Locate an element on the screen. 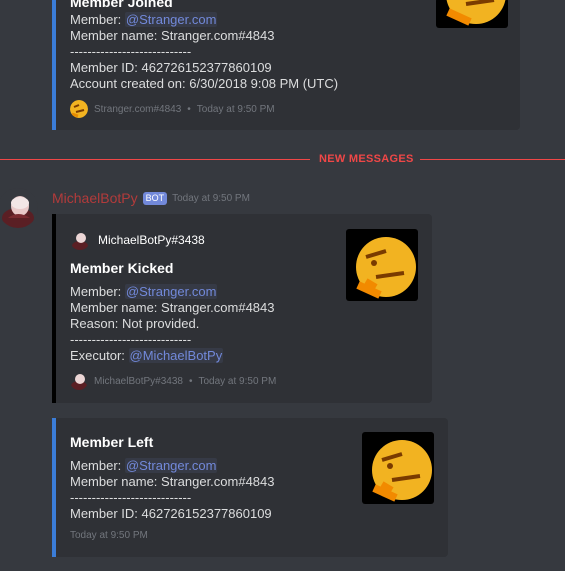 The width and height of the screenshot is (565, 571). footer-name: Stranger.com#4843 is located at coordinates (138, 109).